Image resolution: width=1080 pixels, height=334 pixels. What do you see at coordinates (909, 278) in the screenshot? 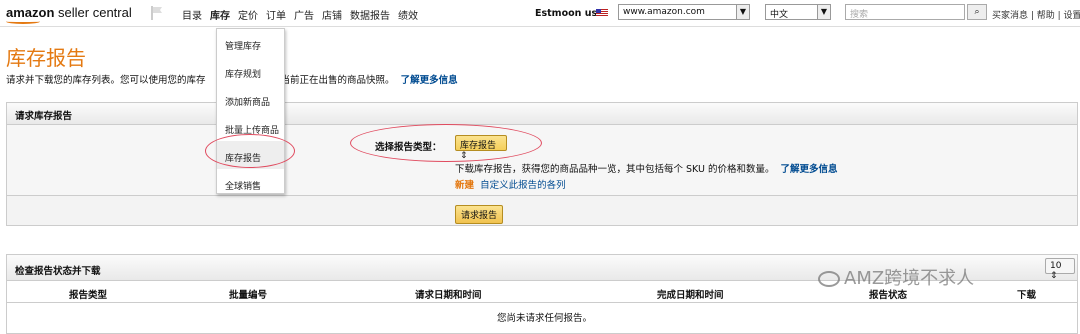
I see `watermark-text: AMZ跨境不求人` at bounding box center [909, 278].